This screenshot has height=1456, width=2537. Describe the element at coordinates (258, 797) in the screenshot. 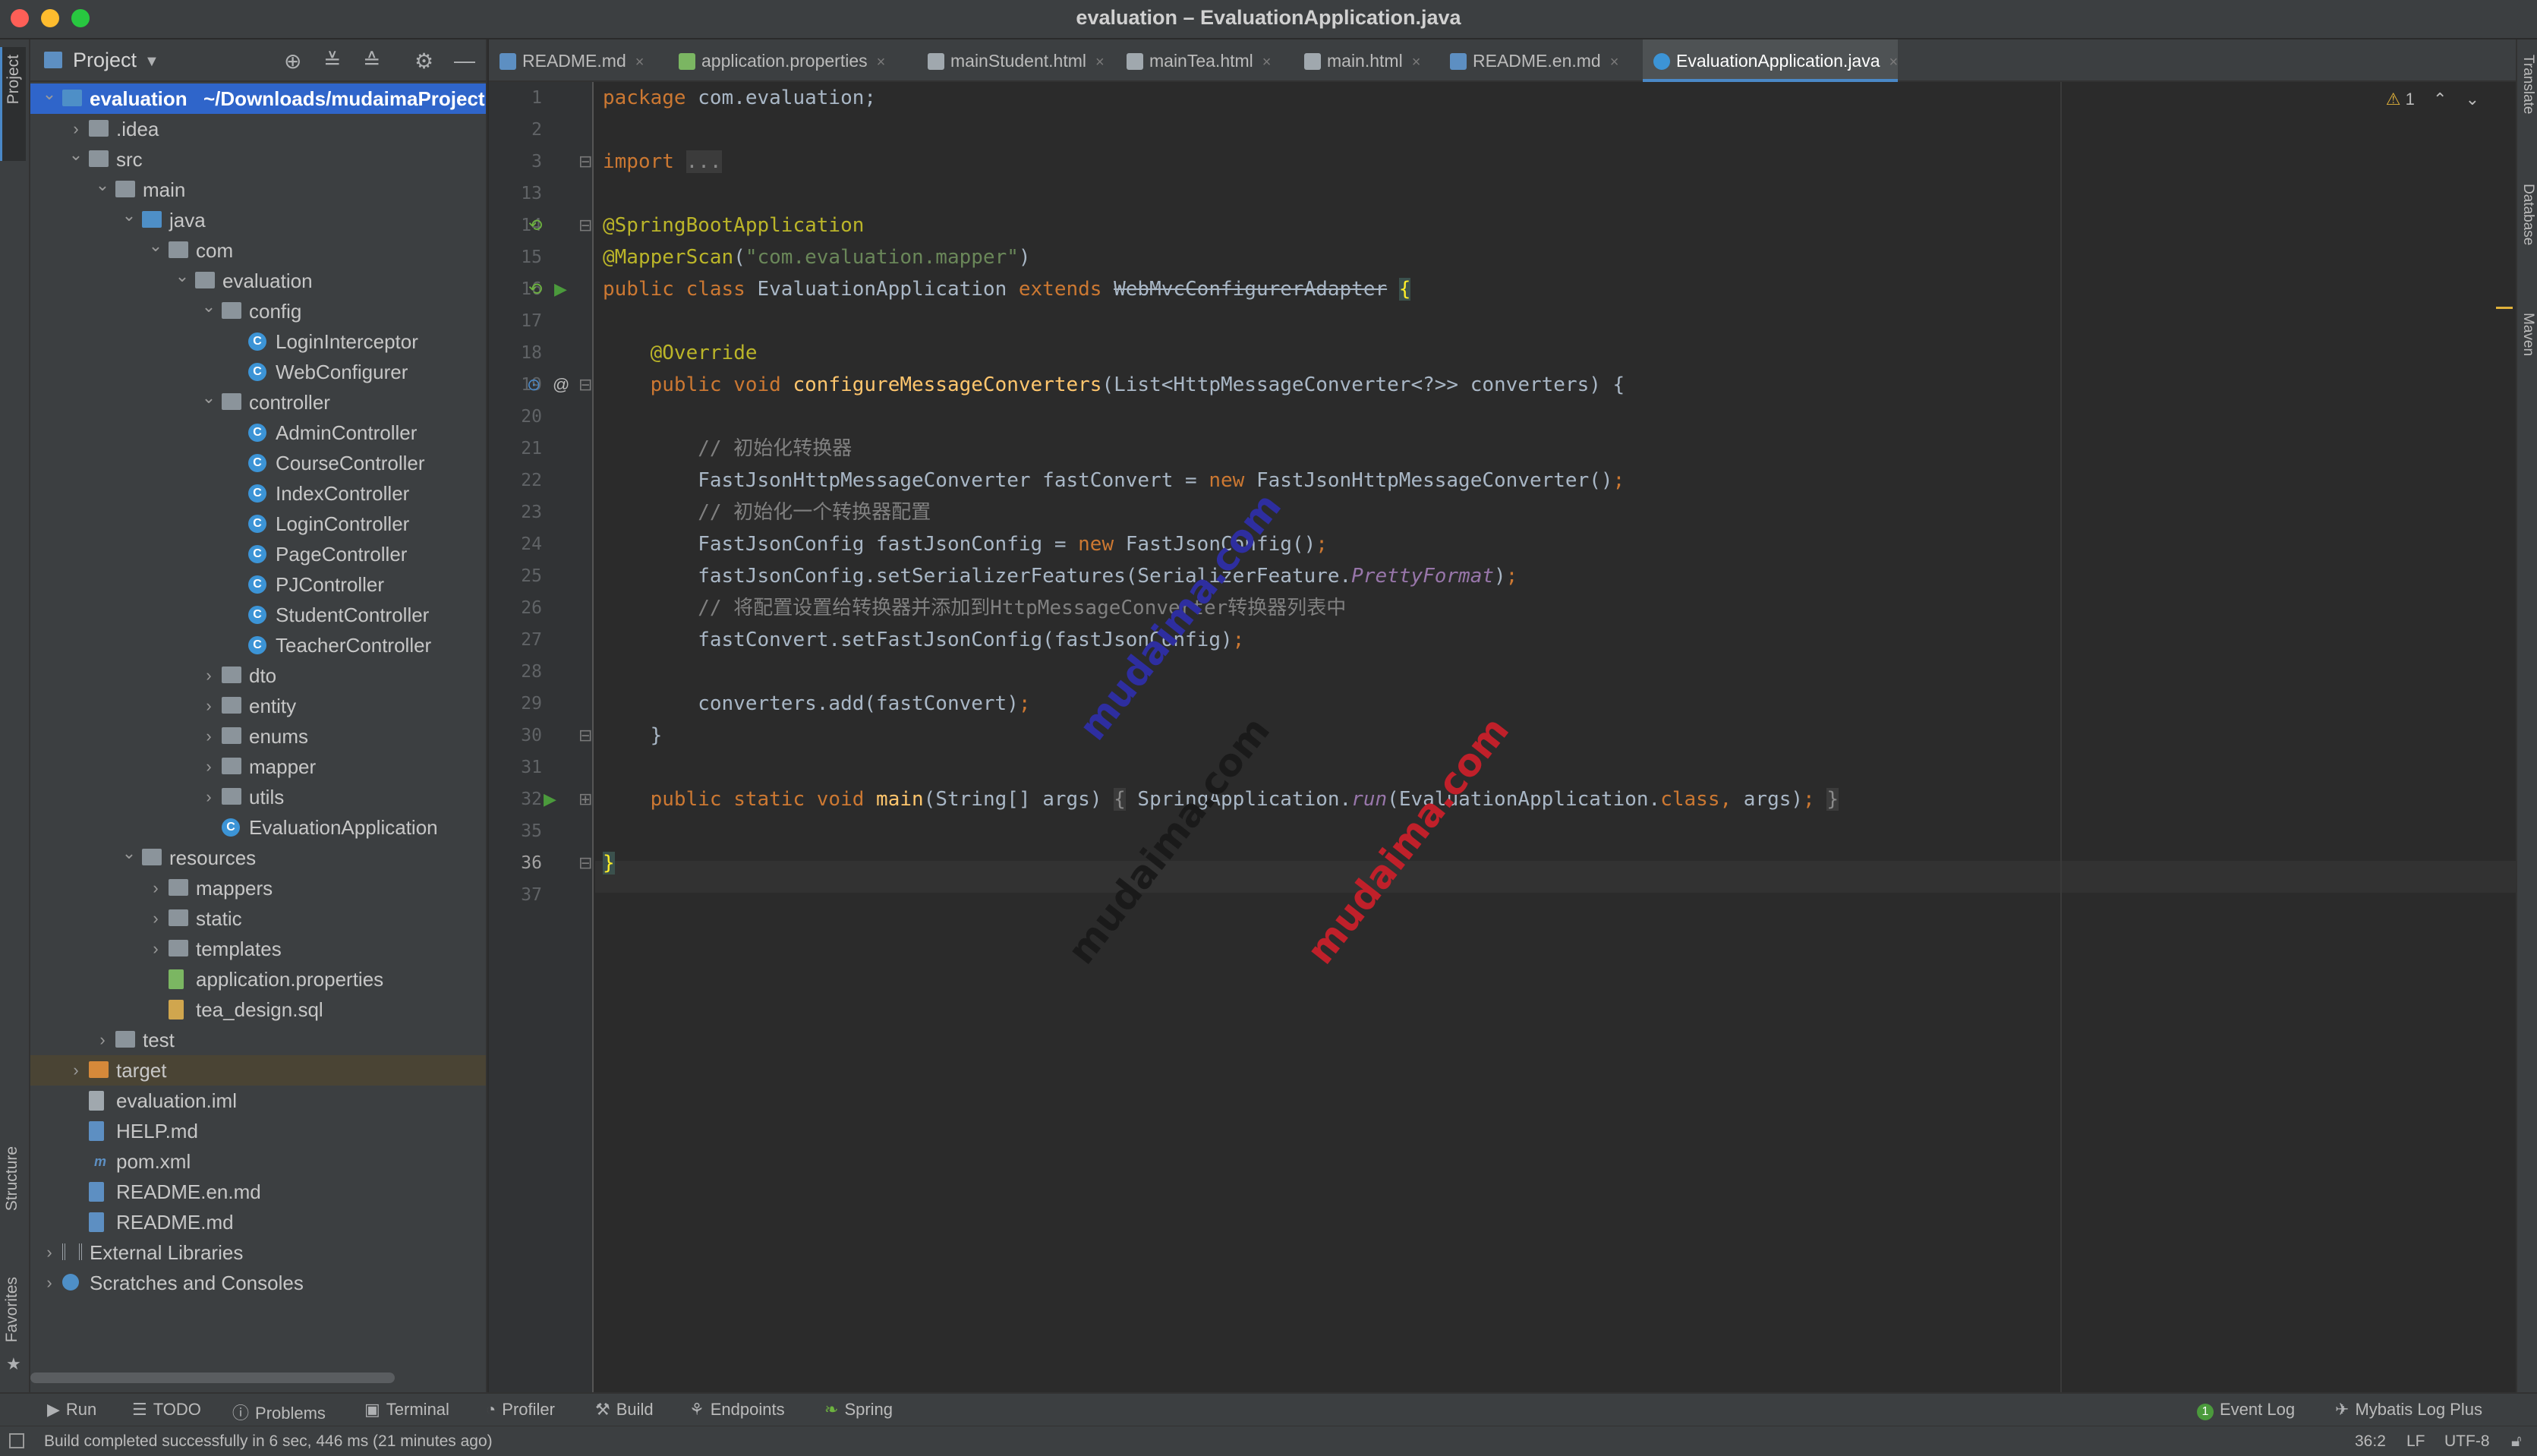

I see `tree-item: › utils` at that location.